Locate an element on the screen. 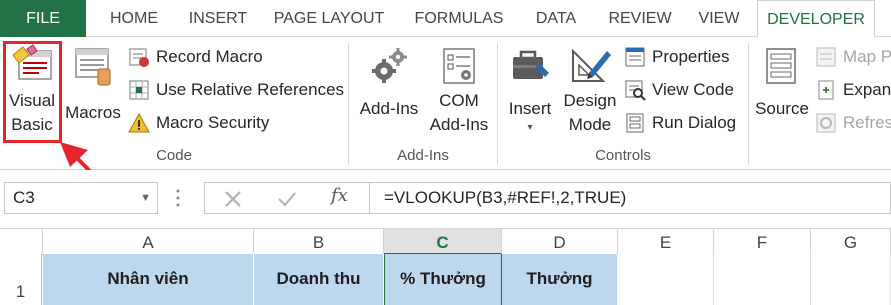 This screenshot has width=891, height=305. map-properties-icon is located at coordinates (826, 57).